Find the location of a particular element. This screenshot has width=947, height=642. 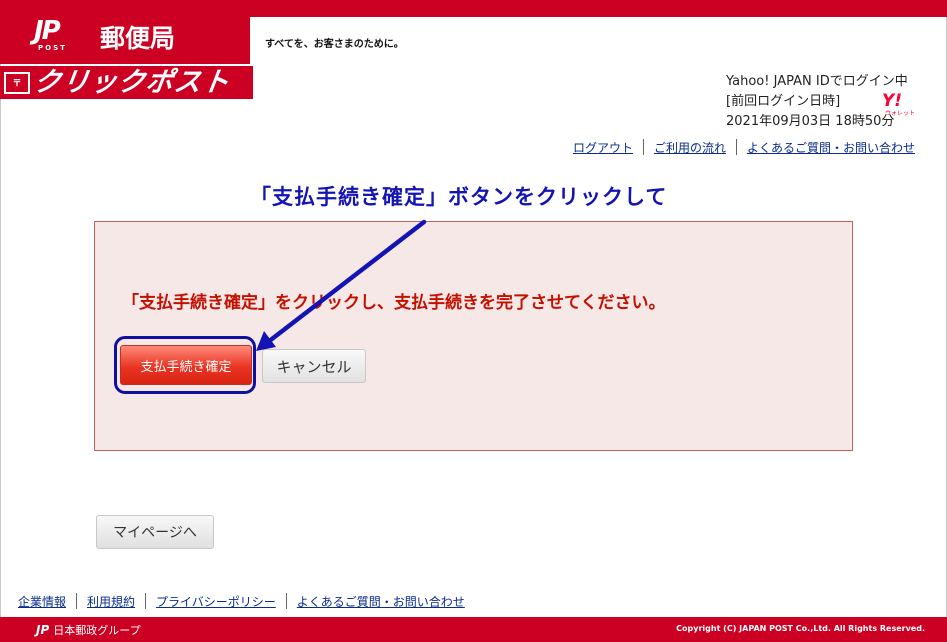

japan-post-logo: JP POST 郵便局 is located at coordinates (125, 32).